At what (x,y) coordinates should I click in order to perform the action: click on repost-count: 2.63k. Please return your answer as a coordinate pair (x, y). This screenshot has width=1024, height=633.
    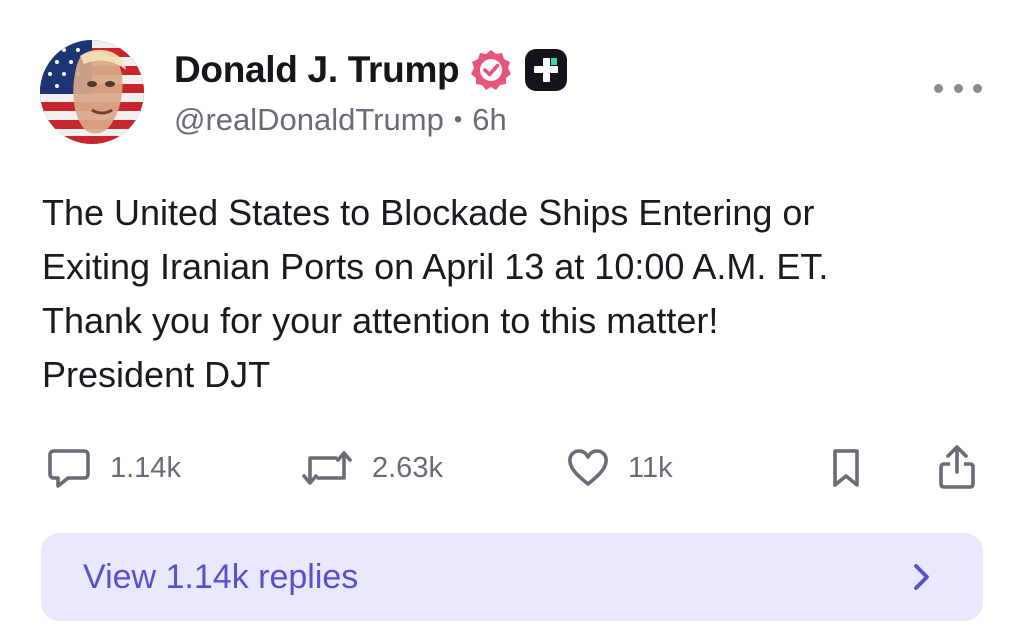
    Looking at the image, I should click on (407, 467).